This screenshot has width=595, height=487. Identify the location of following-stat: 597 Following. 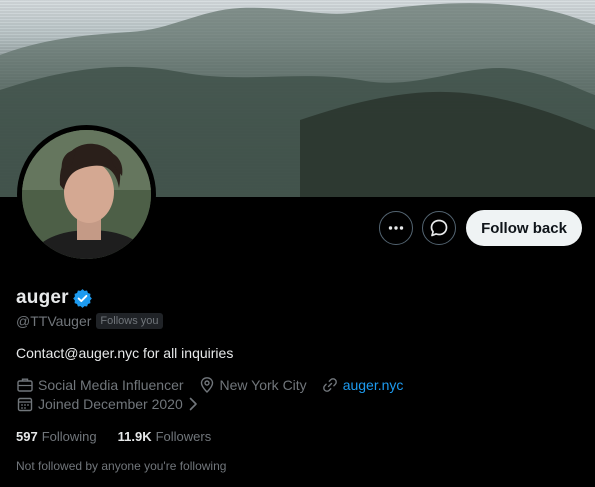
(56, 436).